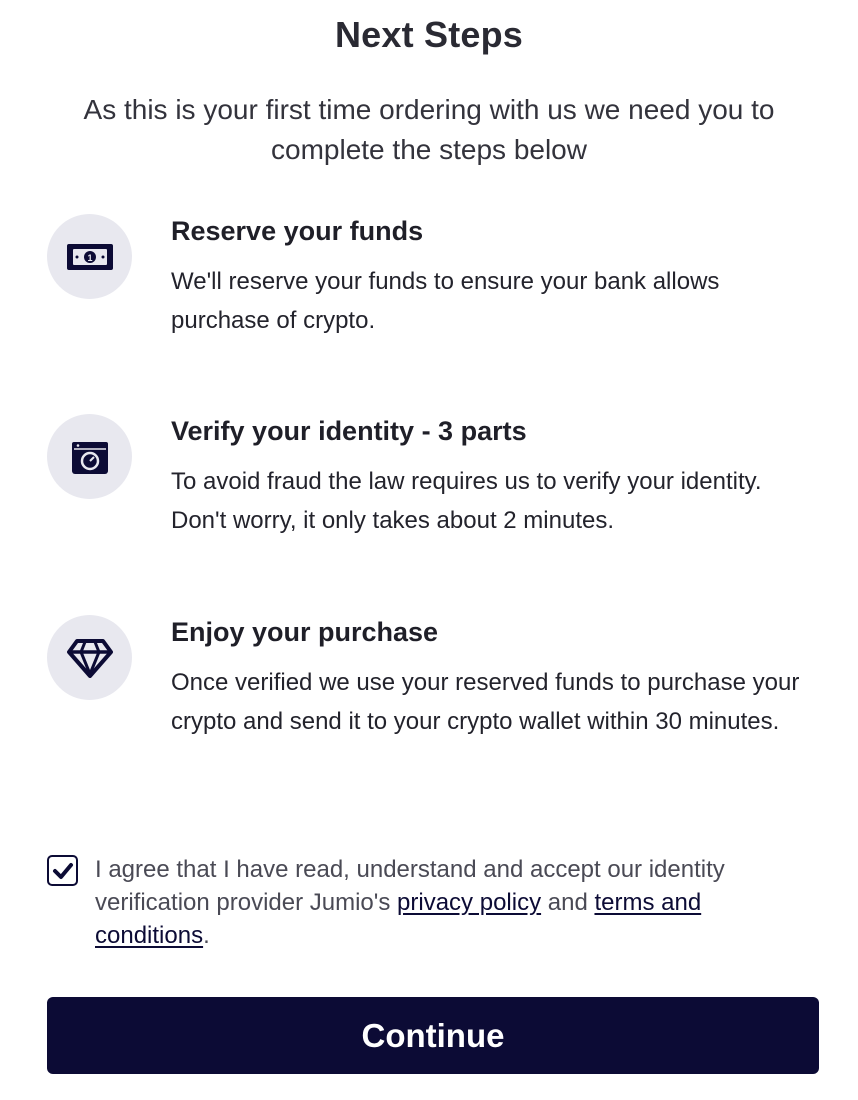  Describe the element at coordinates (568, 902) in the screenshot. I see `agreement-text-middle: and` at that location.